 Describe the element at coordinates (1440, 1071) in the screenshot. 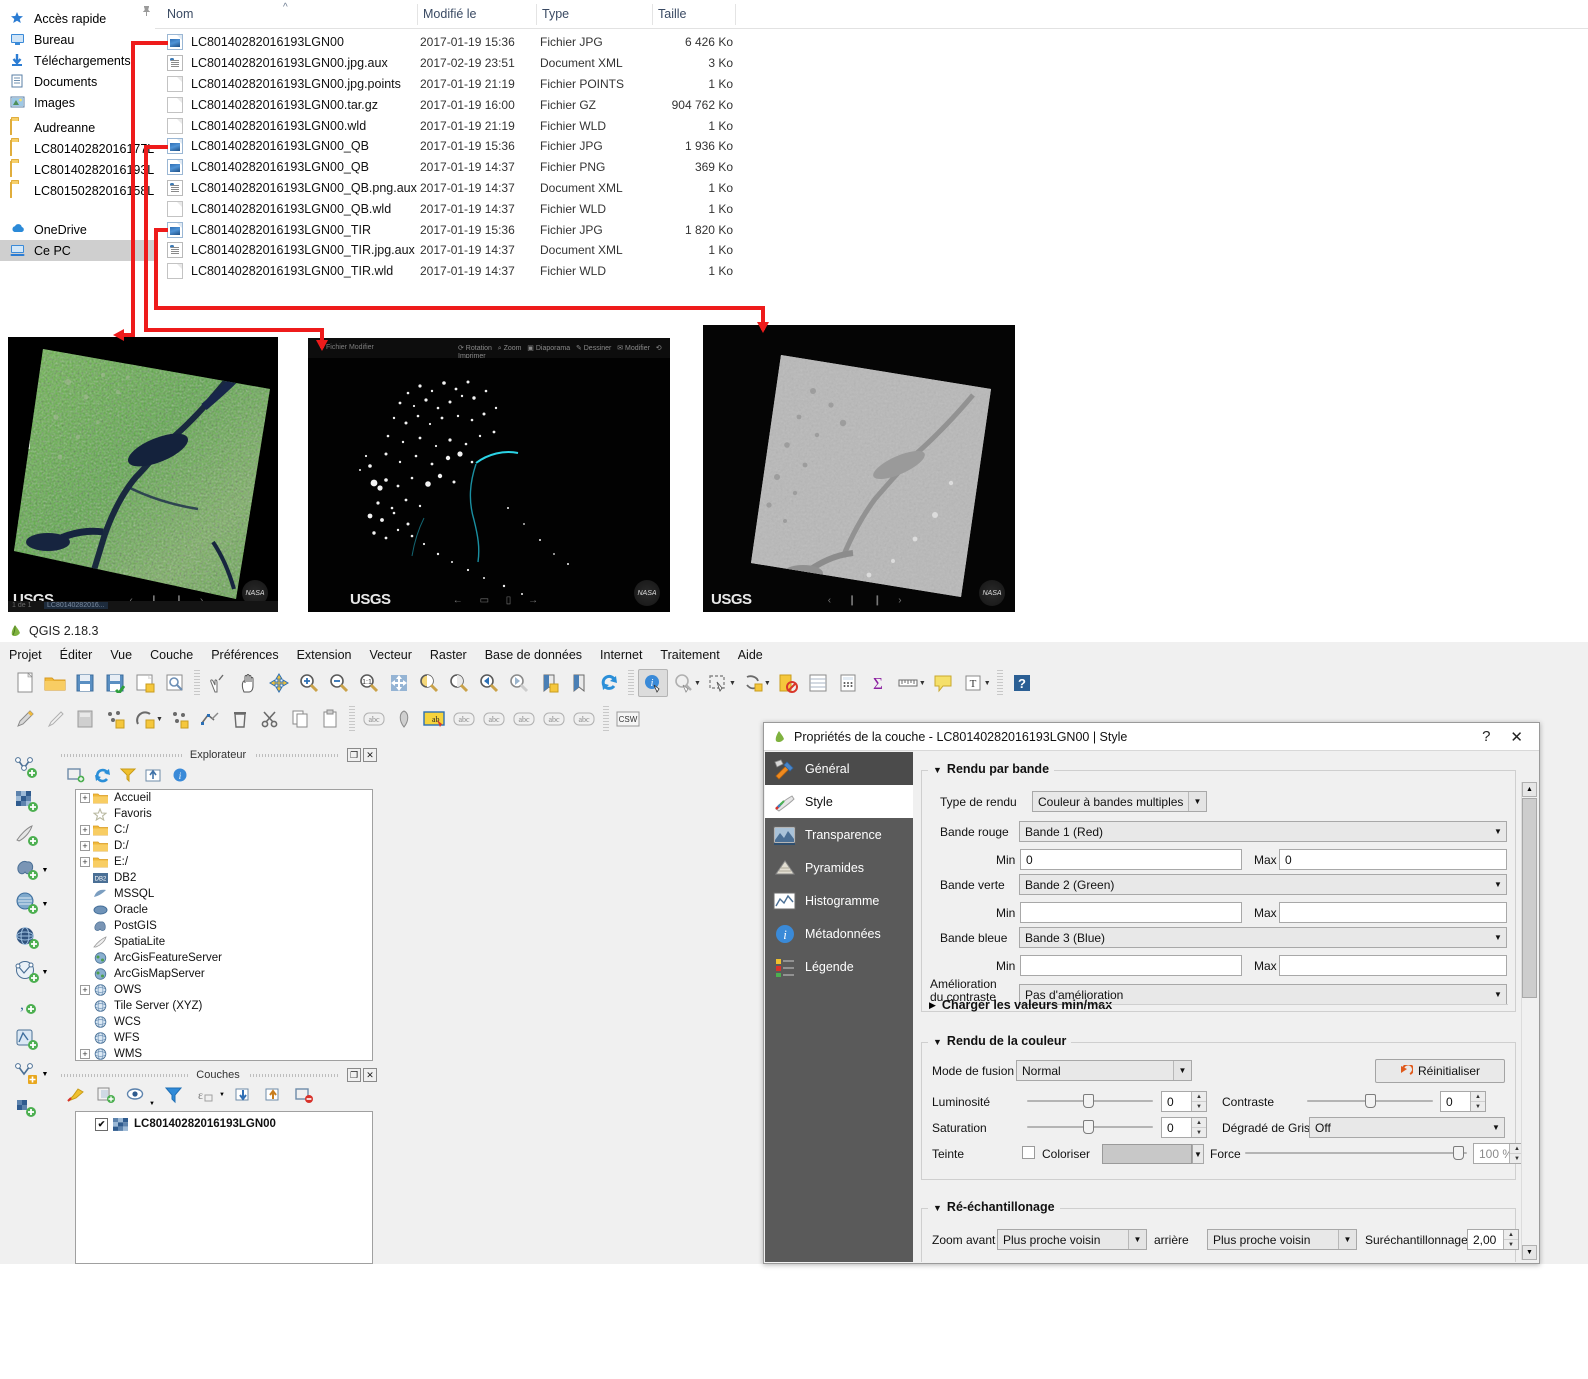

I see `reset-button: Réinitialiser` at that location.